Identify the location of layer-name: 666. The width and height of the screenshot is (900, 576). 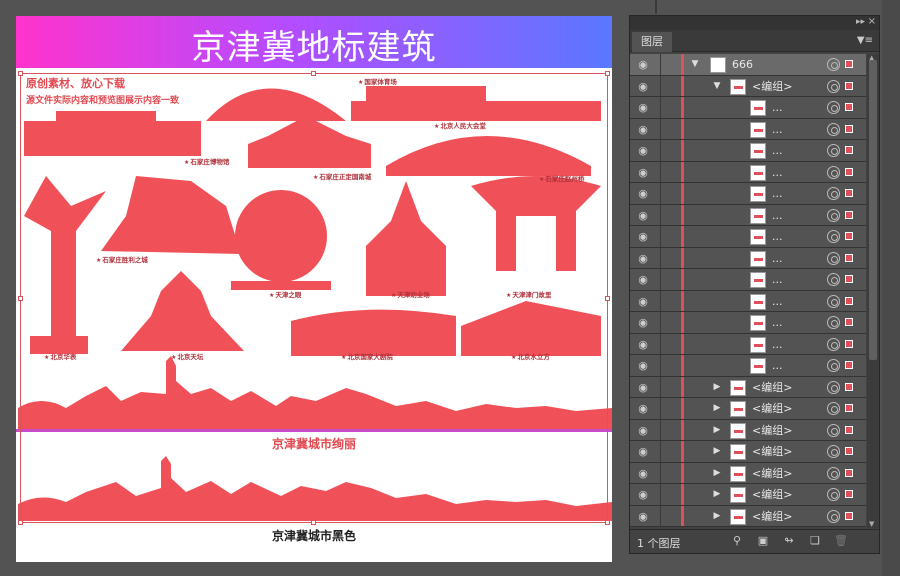
(742, 64).